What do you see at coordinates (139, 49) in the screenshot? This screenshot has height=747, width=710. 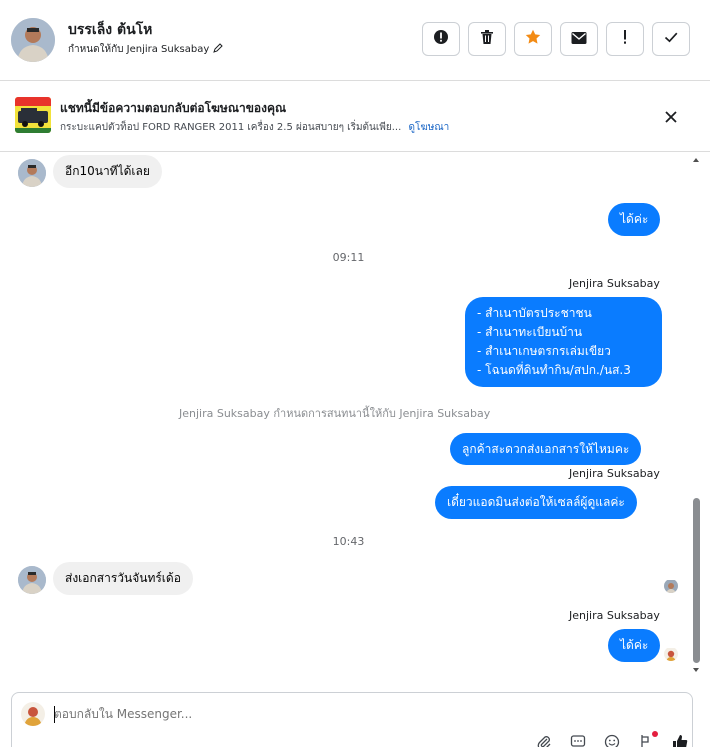 I see `assigned-text: กำหนดให้กับ Jenjira Suksabay` at bounding box center [139, 49].